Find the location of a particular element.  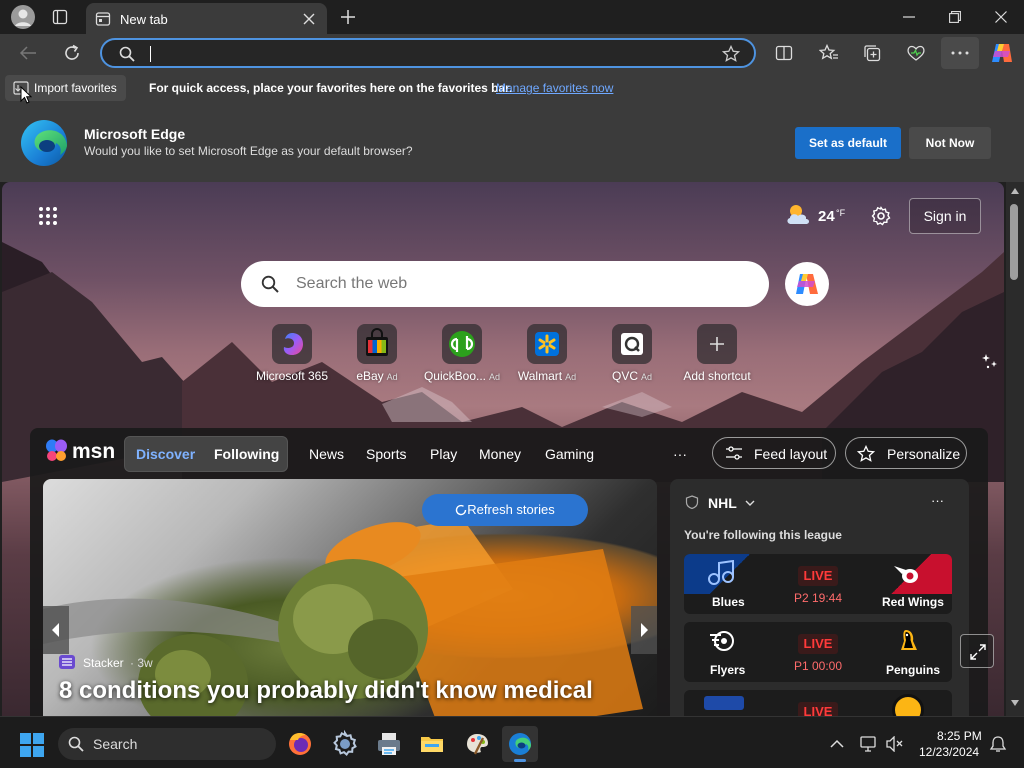

text-caret is located at coordinates (150, 54).